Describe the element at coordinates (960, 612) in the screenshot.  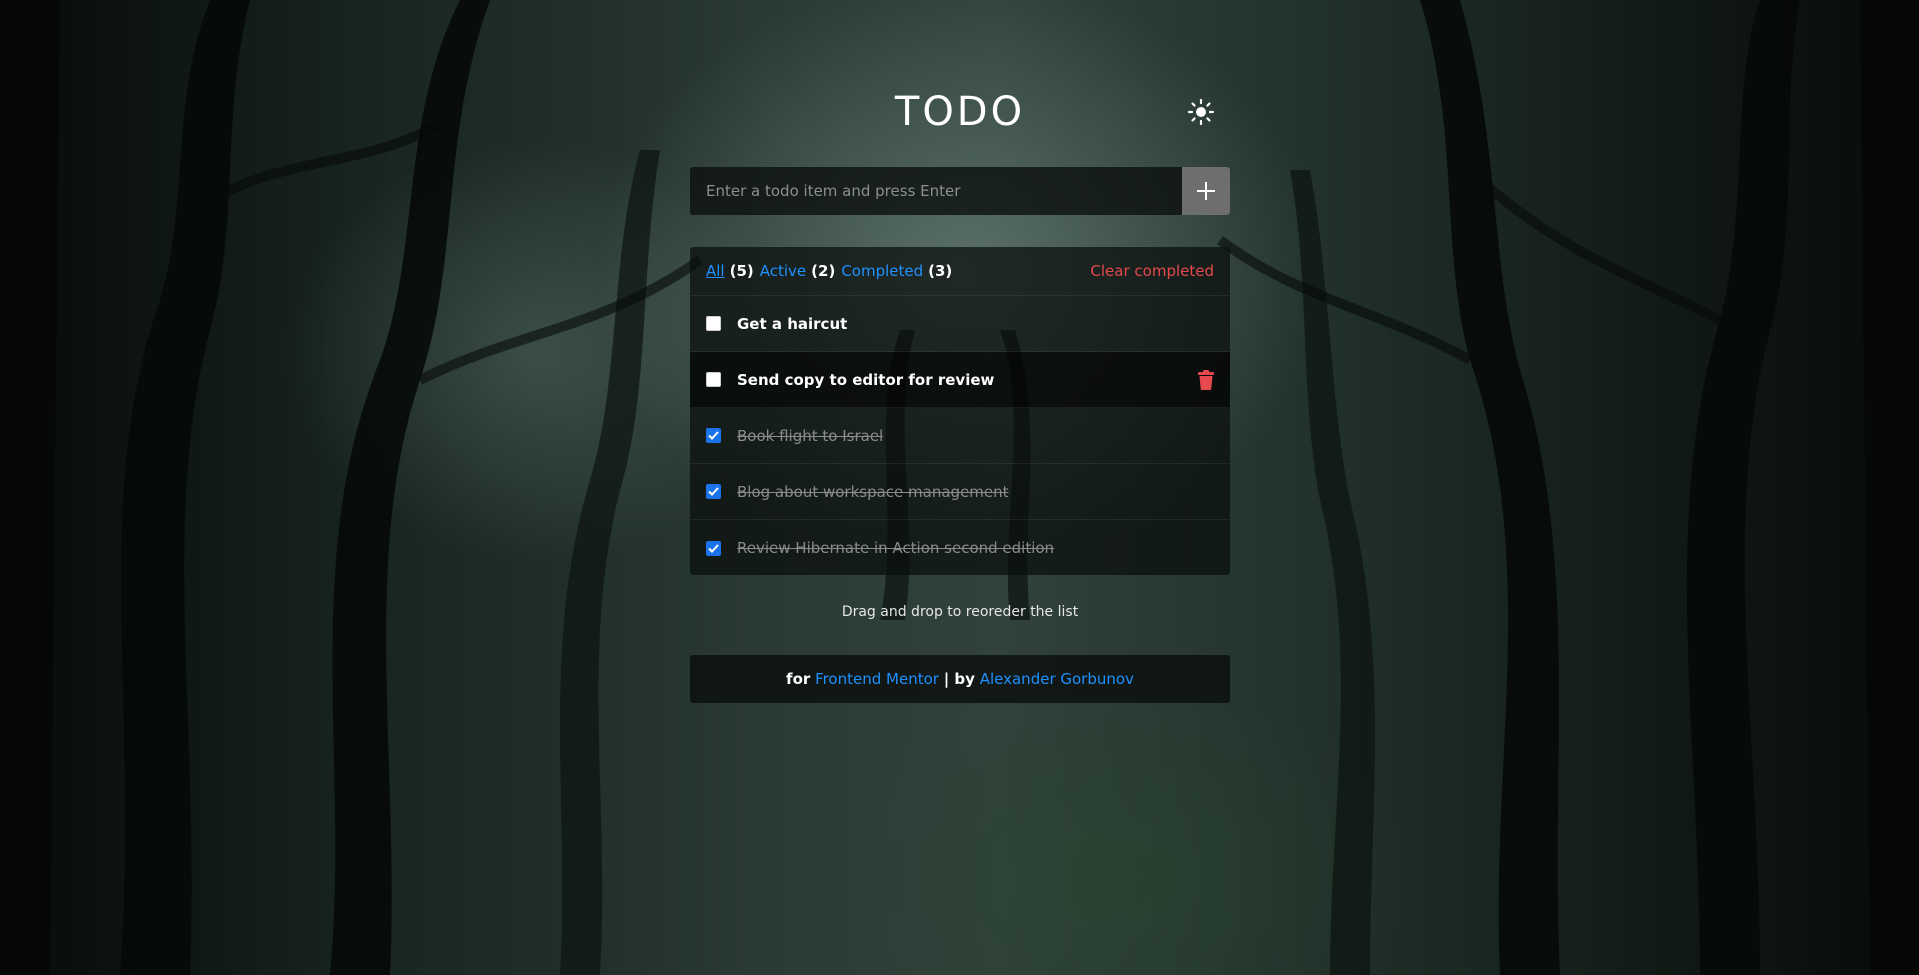
I see `drag-drop-hint: Drag and drop to reoreder the list` at that location.